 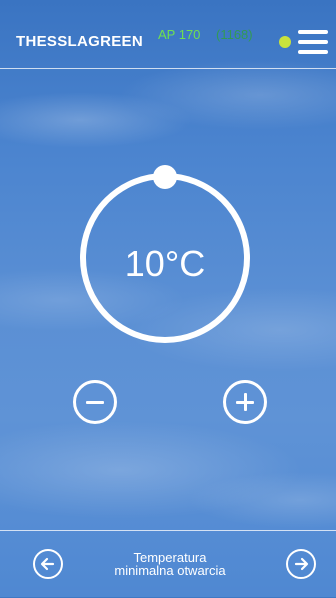 What do you see at coordinates (179, 34) in the screenshot?
I see `device-model: AP 170` at bounding box center [179, 34].